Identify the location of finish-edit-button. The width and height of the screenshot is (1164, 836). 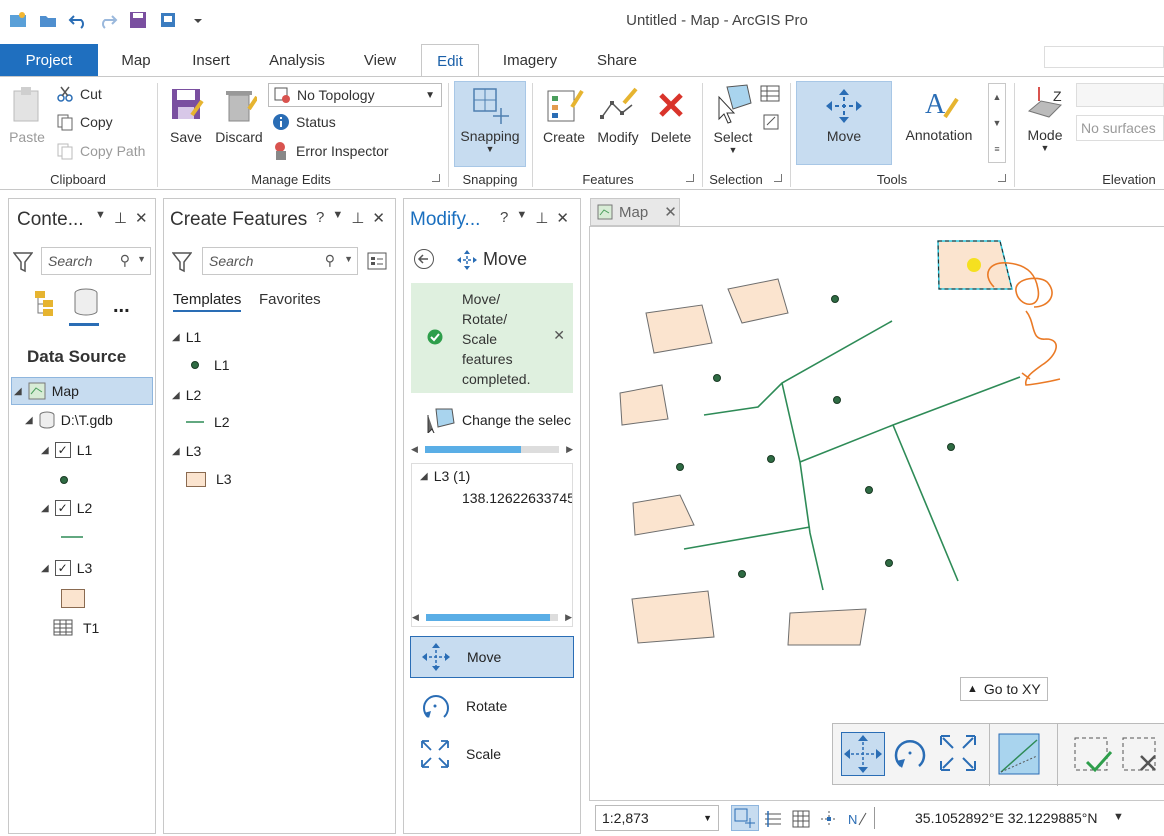
(1093, 754).